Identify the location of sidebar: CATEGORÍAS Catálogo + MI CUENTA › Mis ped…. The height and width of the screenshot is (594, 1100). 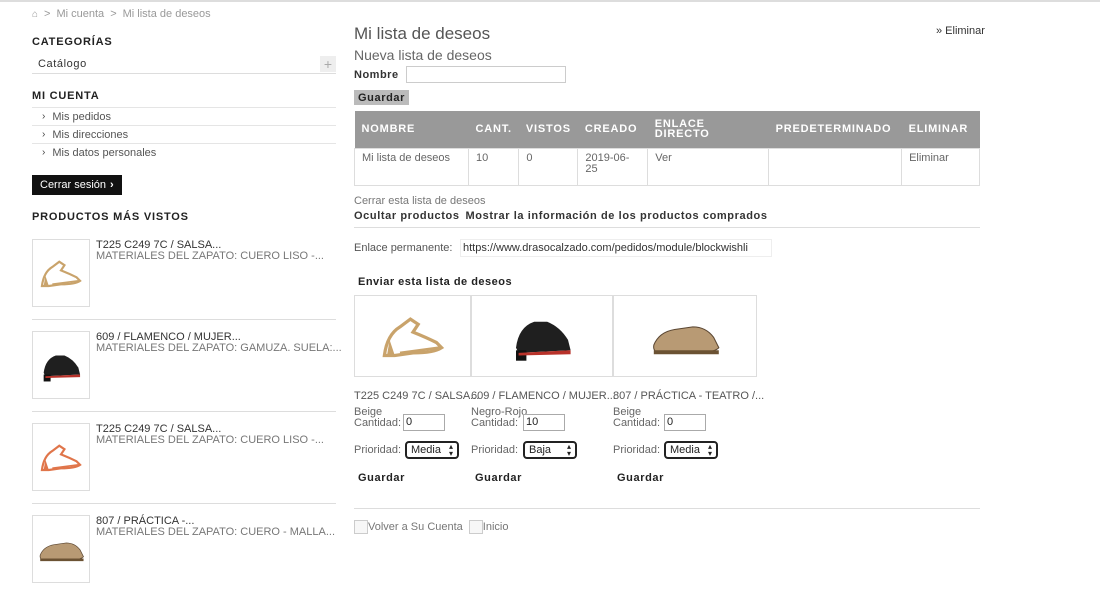
(184, 126).